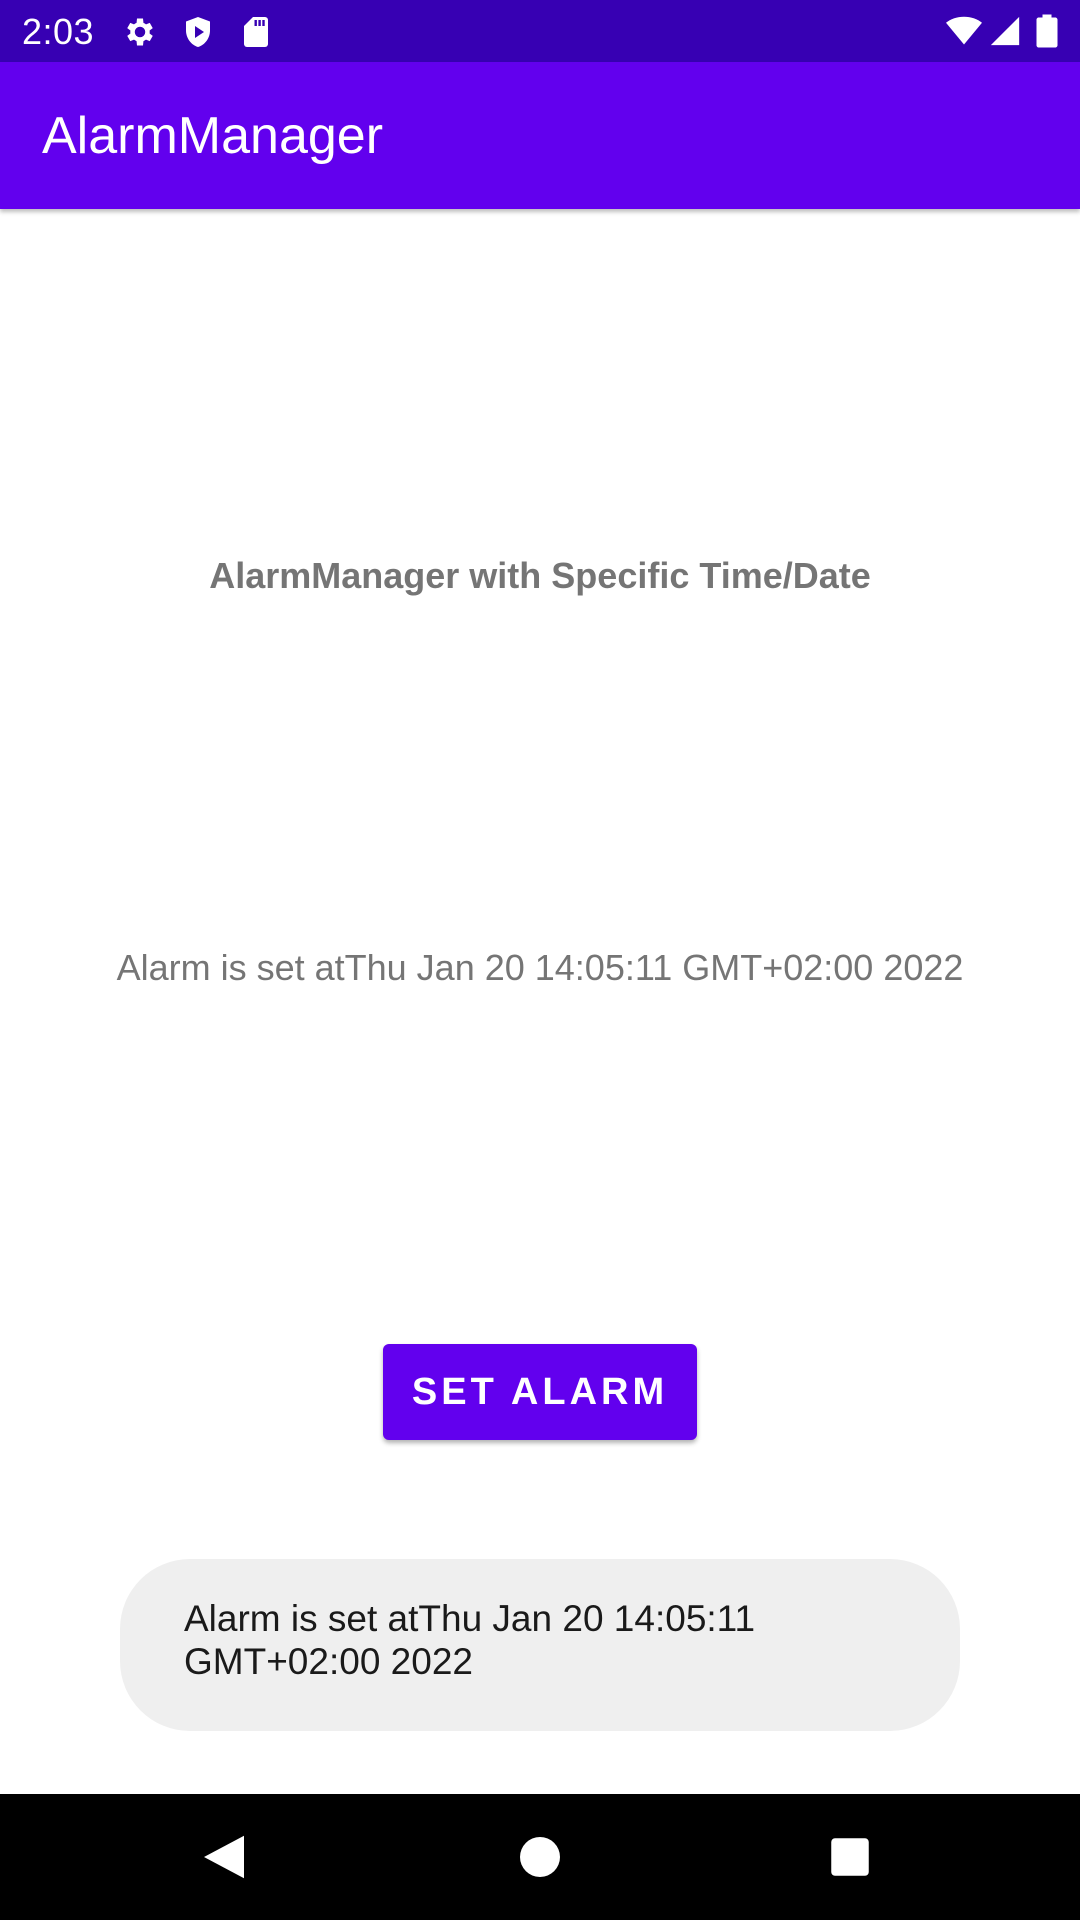  I want to click on toast-line-2: GMT+02:00 2022, so click(328, 1661).